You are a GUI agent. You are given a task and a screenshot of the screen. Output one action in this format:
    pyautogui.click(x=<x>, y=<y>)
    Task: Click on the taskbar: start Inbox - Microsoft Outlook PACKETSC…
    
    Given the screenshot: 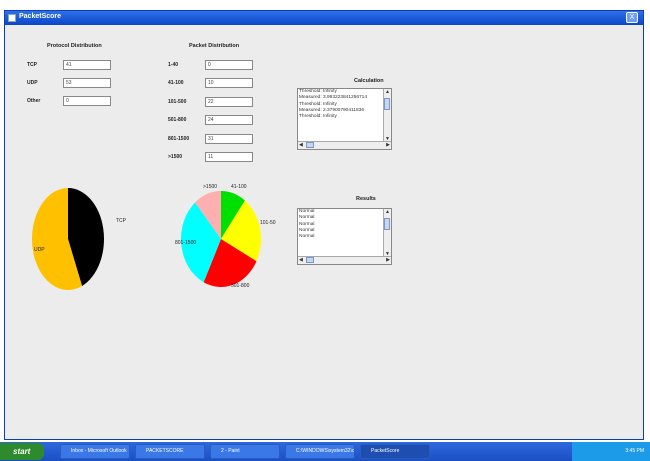 What is the action you would take?
    pyautogui.click(x=325, y=451)
    